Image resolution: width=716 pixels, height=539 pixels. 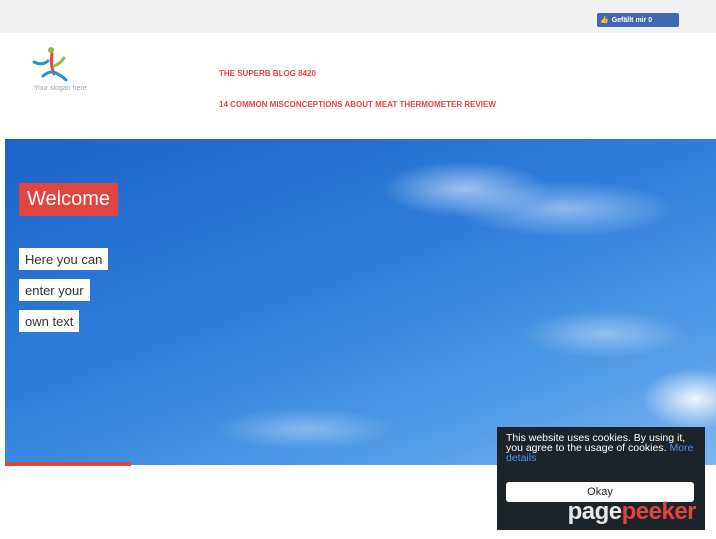 What do you see at coordinates (604, 20) in the screenshot?
I see `thumbs-up-icon: 👍` at bounding box center [604, 20].